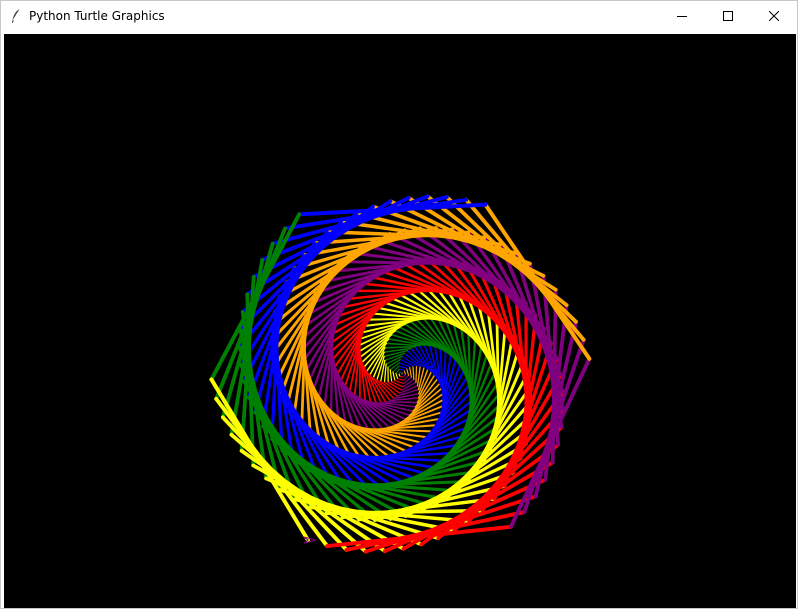  I want to click on feather-icon, so click(16, 16).